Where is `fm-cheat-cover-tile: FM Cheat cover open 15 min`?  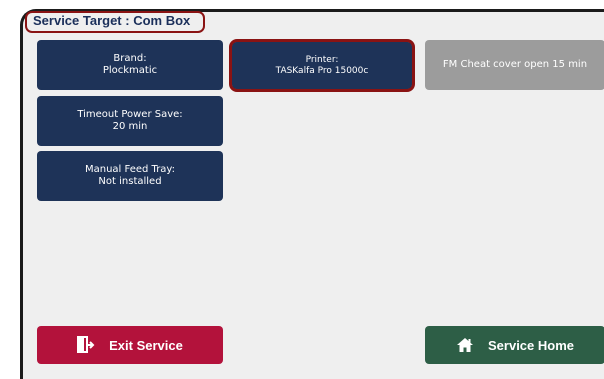 fm-cheat-cover-tile: FM Cheat cover open 15 min is located at coordinates (514, 65).